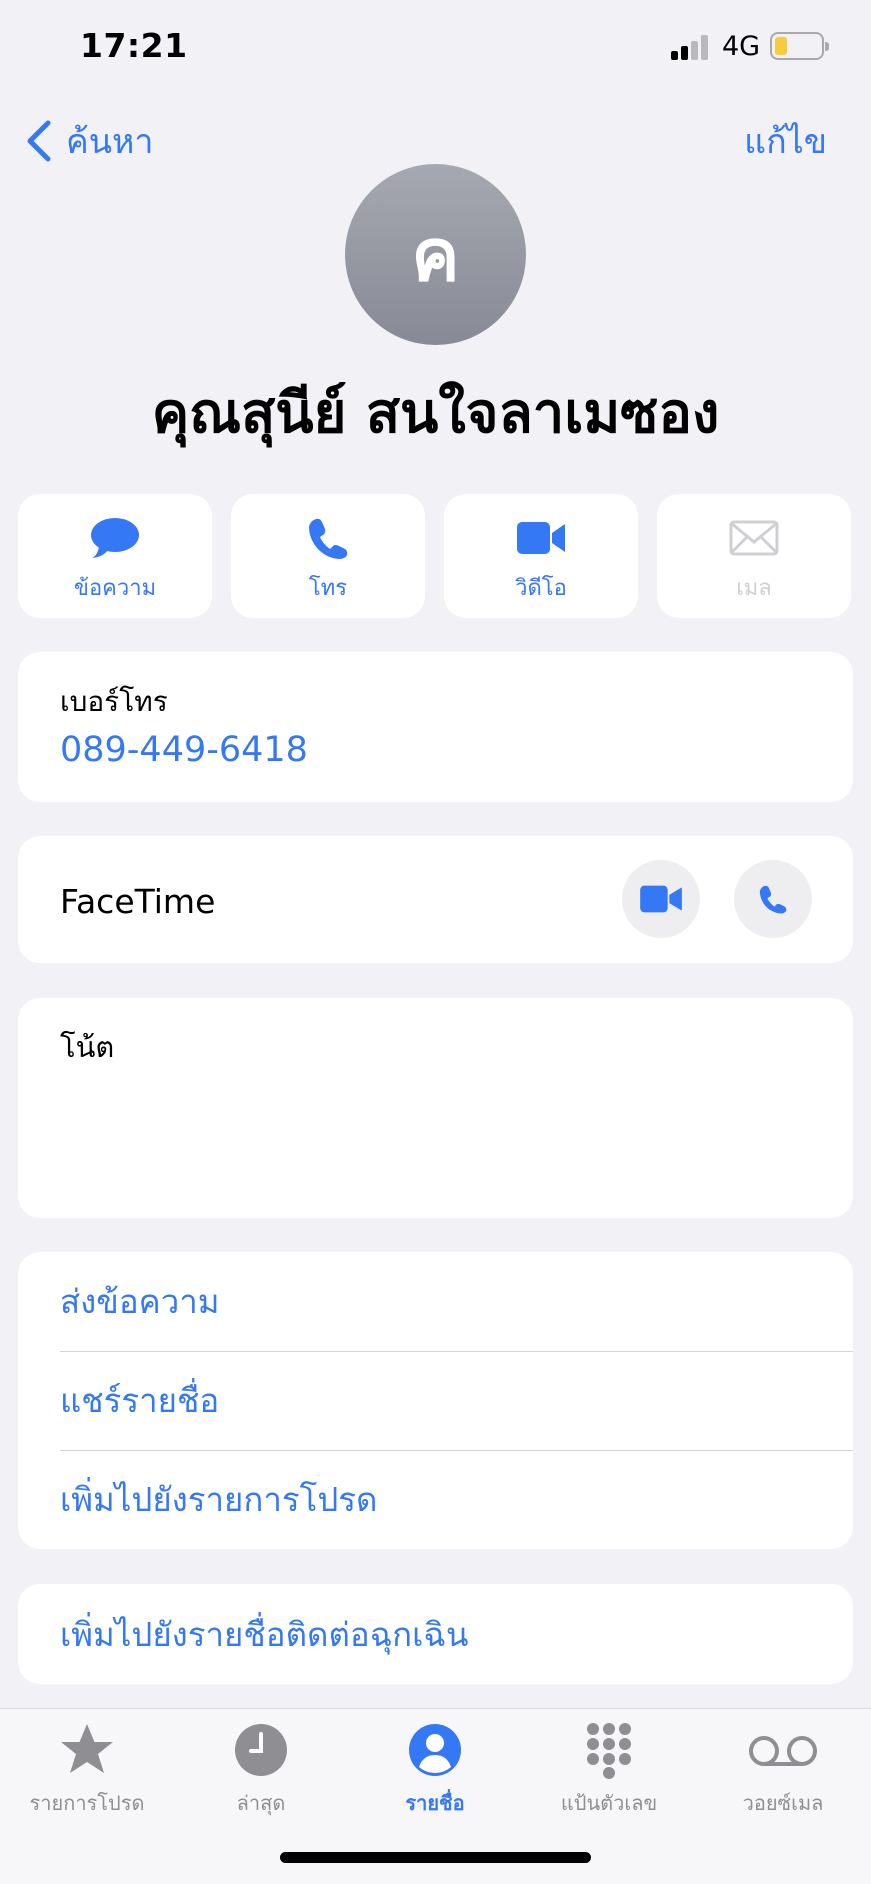  I want to click on add-to-favorites-row: เพิ่มไปยังรายการโปรด, so click(456, 1499).